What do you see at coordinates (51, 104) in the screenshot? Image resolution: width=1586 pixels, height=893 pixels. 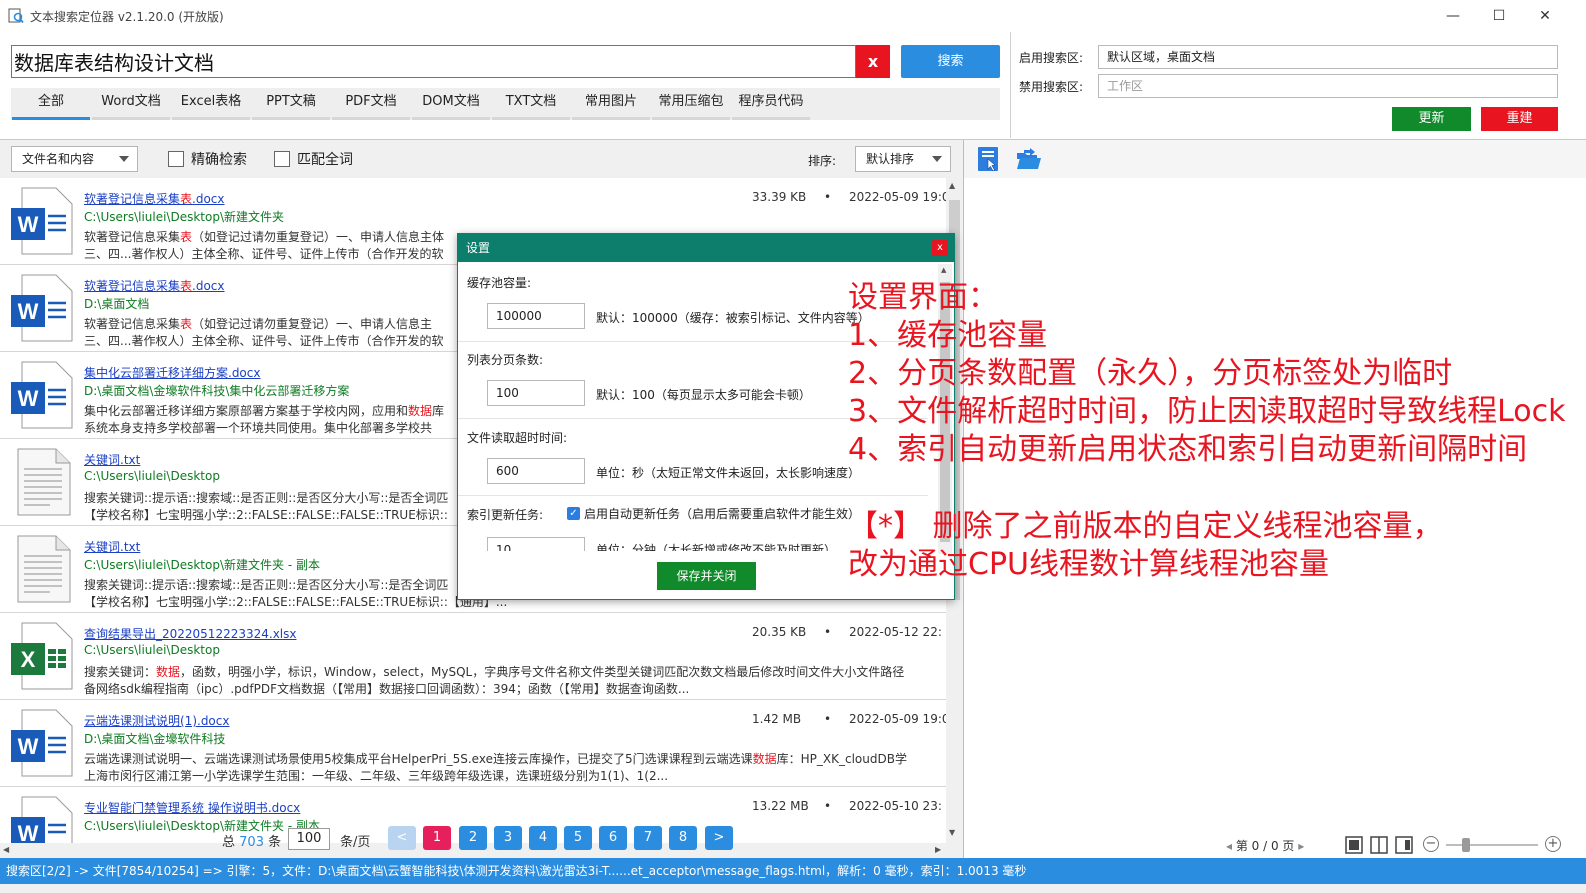 I see `tab-all: 全部` at bounding box center [51, 104].